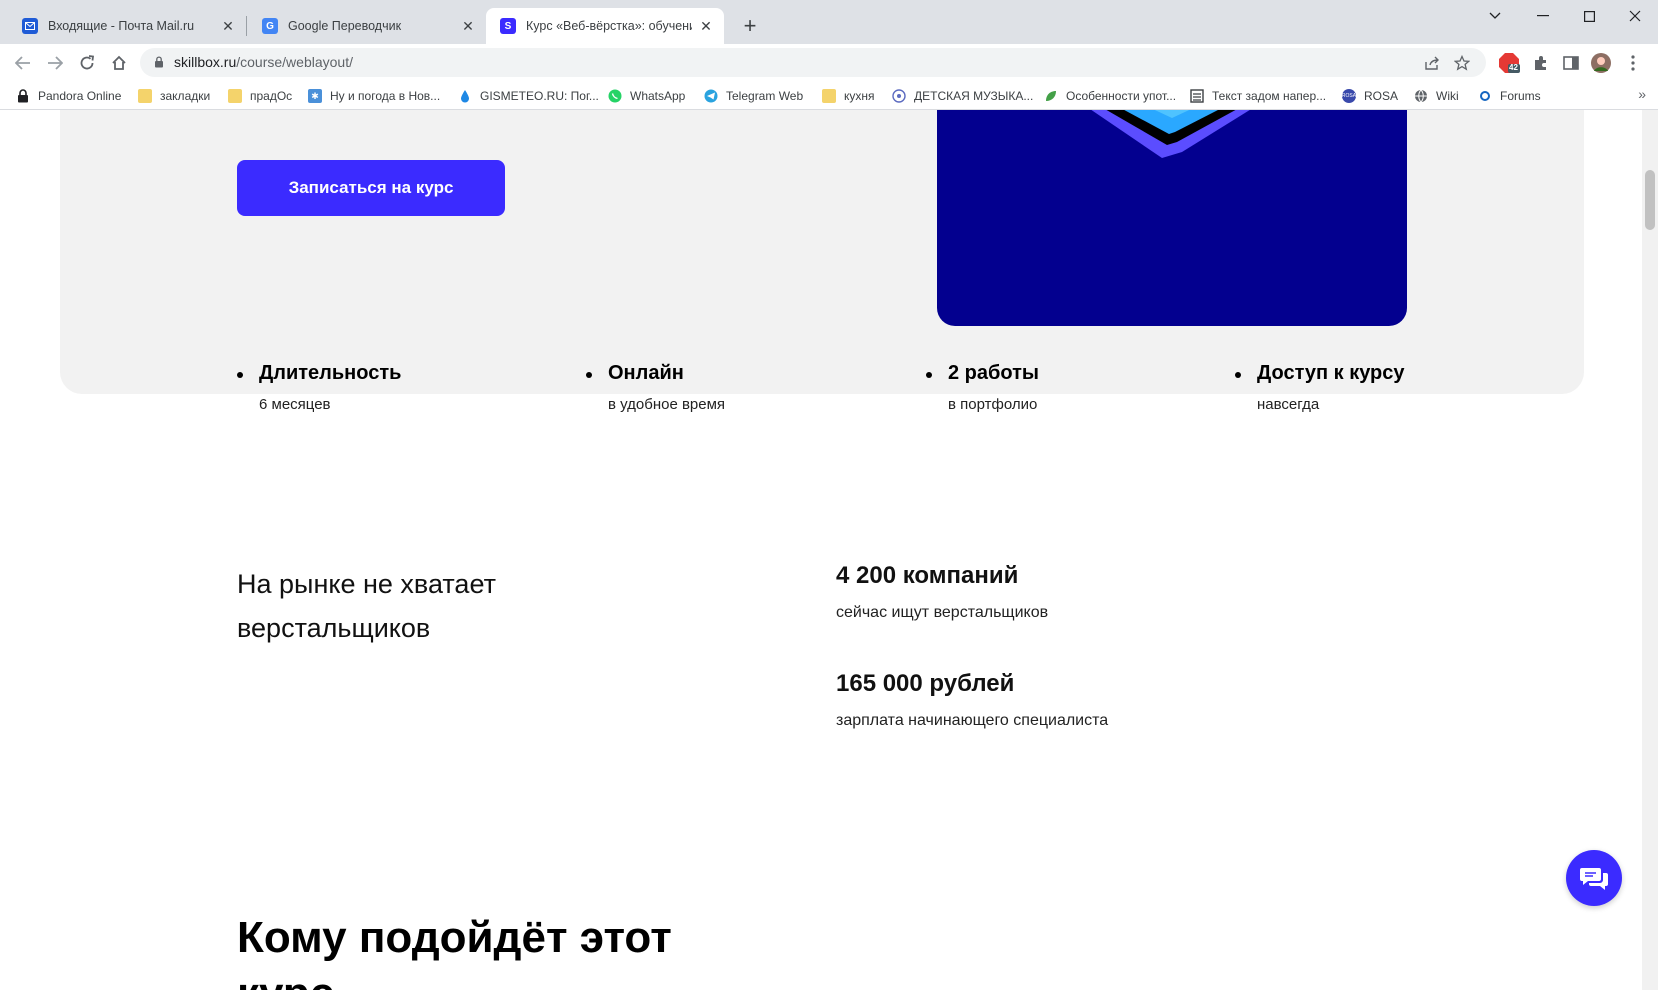 This screenshot has height=990, width=1658. Describe the element at coordinates (765, 96) in the screenshot. I see `bookmark-label: Telegram Web` at that location.